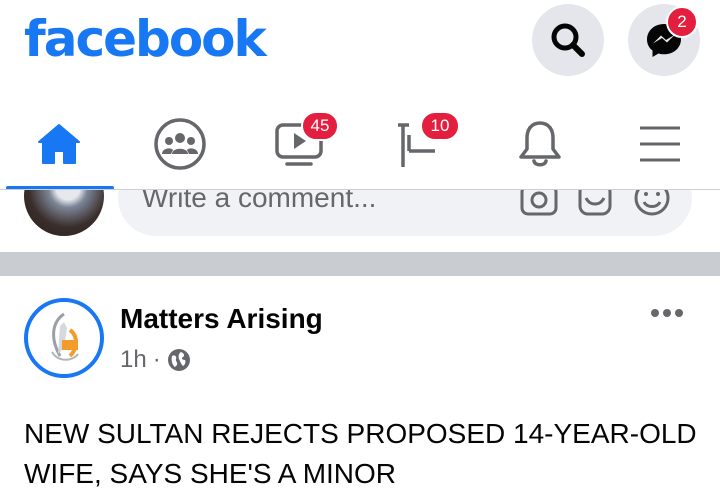 The image size is (720, 500). Describe the element at coordinates (596, 205) in the screenshot. I see `gif-icon` at that location.